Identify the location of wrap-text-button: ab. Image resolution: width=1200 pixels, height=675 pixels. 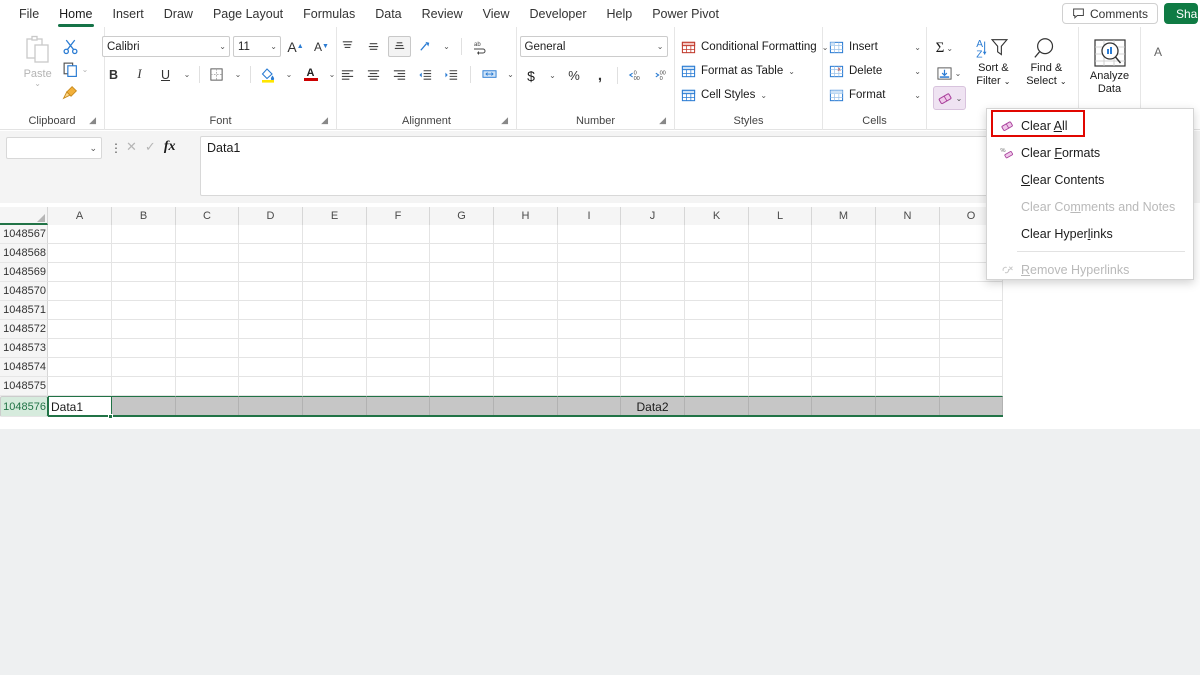
(480, 46).